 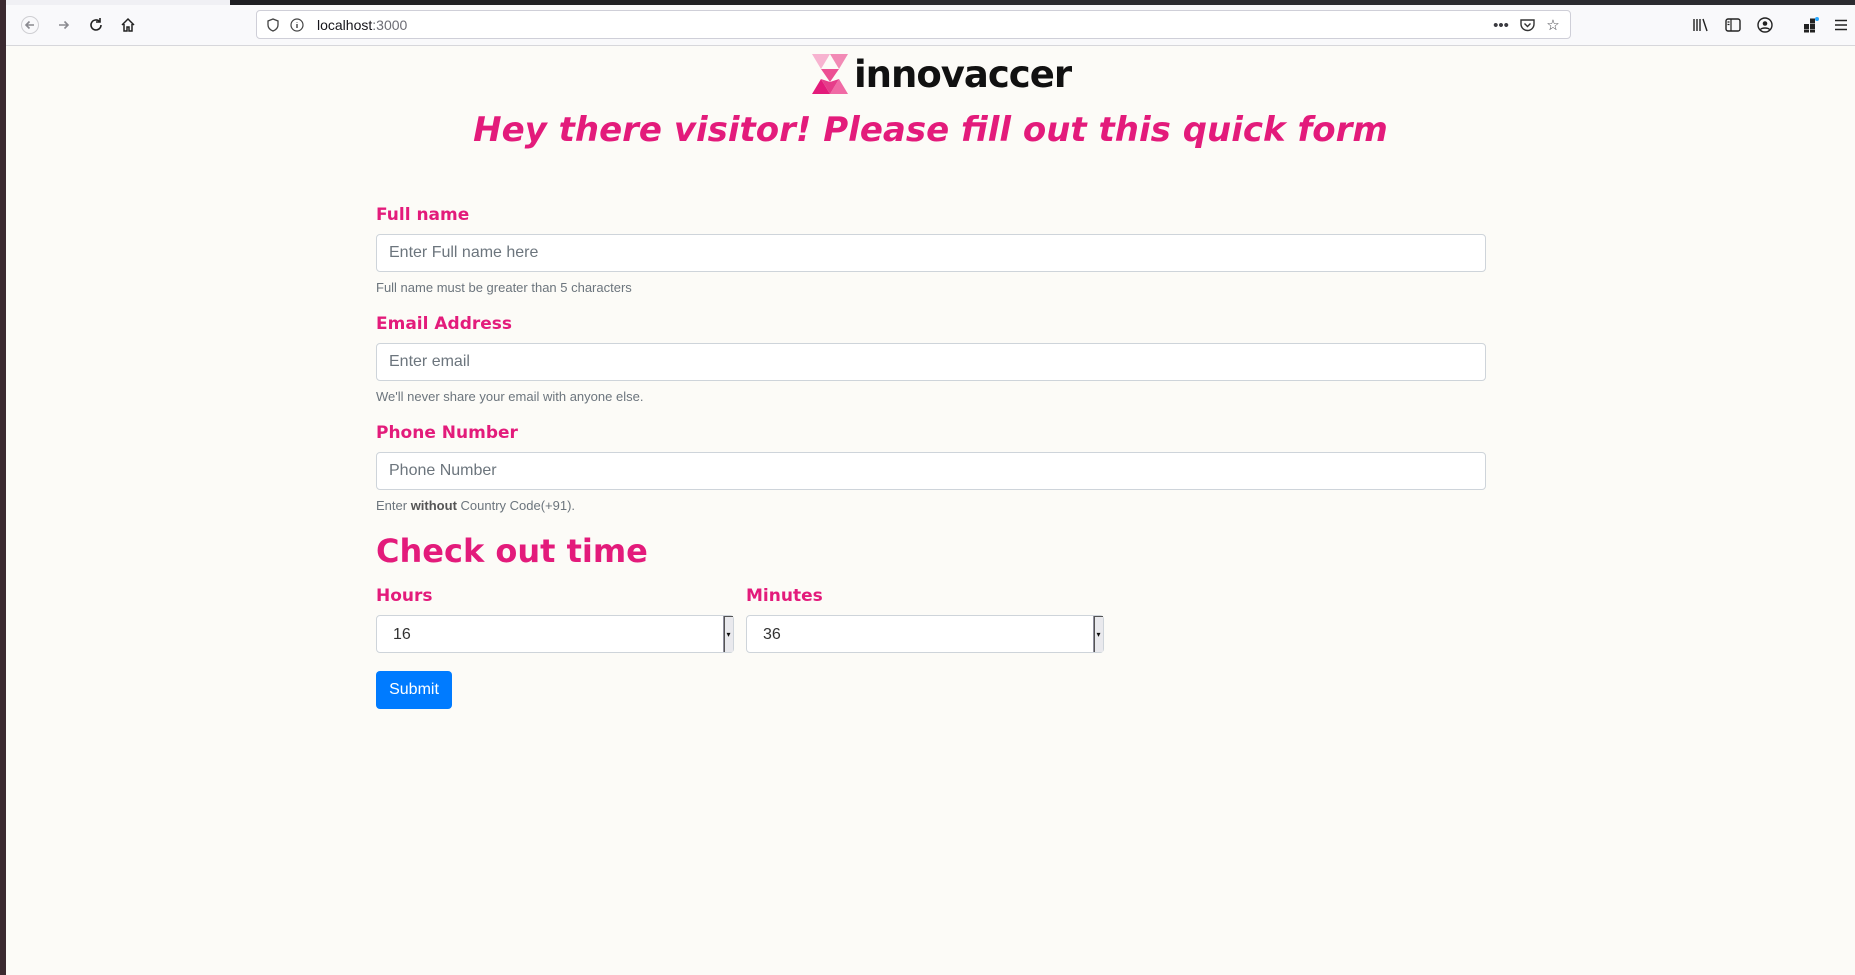 I want to click on extensions-icon, so click(x=1811, y=25).